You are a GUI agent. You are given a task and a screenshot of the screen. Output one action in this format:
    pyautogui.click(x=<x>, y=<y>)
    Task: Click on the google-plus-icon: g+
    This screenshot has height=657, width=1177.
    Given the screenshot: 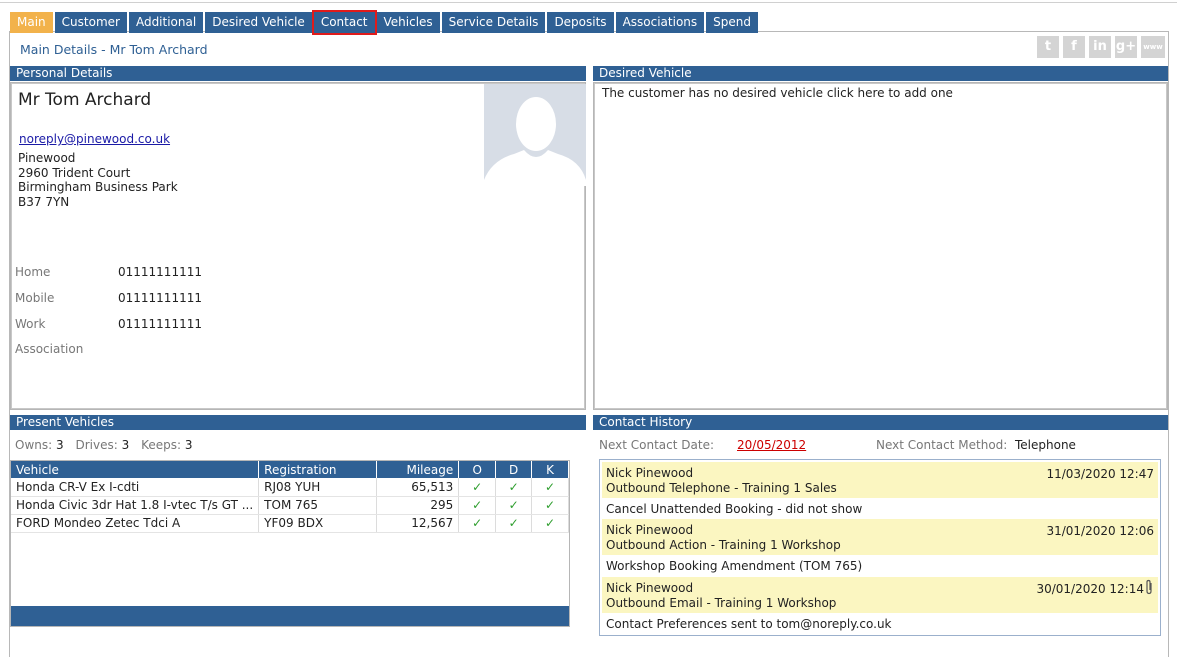 What is the action you would take?
    pyautogui.click(x=1126, y=47)
    